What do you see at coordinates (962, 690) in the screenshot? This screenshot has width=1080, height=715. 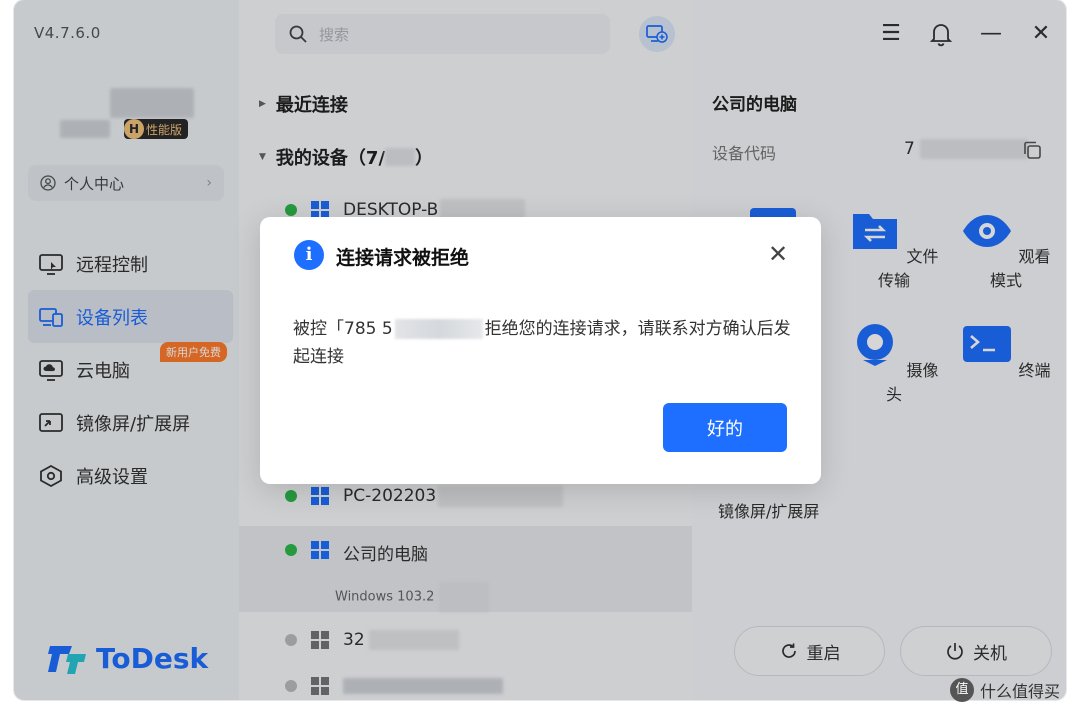 I see `watermark-icon: 值` at bounding box center [962, 690].